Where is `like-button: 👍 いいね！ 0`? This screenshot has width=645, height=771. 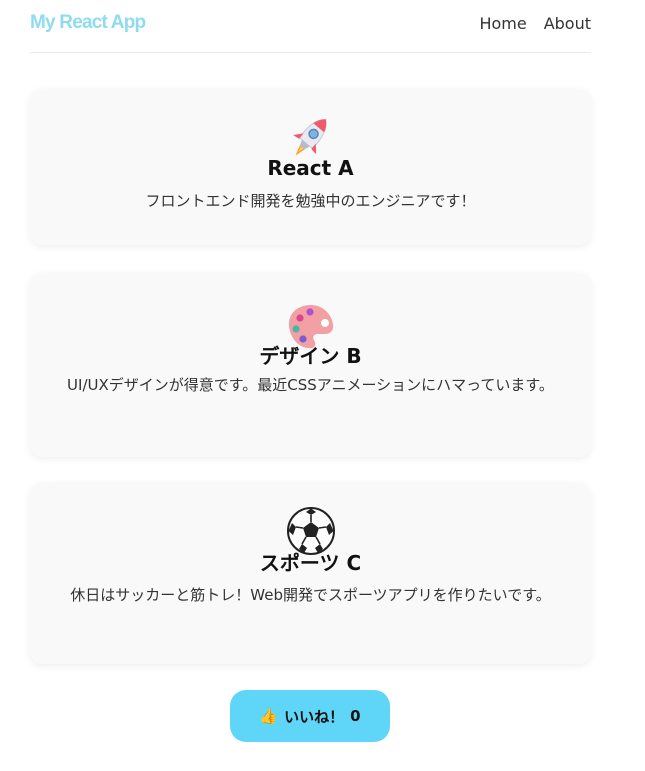 like-button: 👍 いいね！ 0 is located at coordinates (310, 716).